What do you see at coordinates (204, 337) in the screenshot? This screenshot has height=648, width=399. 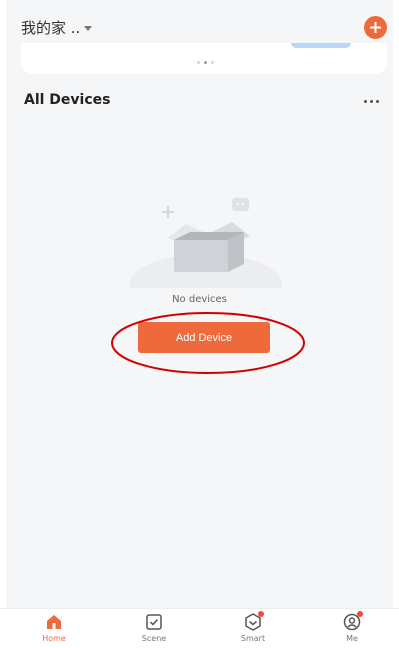 I see `add-device-button: Add Device` at bounding box center [204, 337].